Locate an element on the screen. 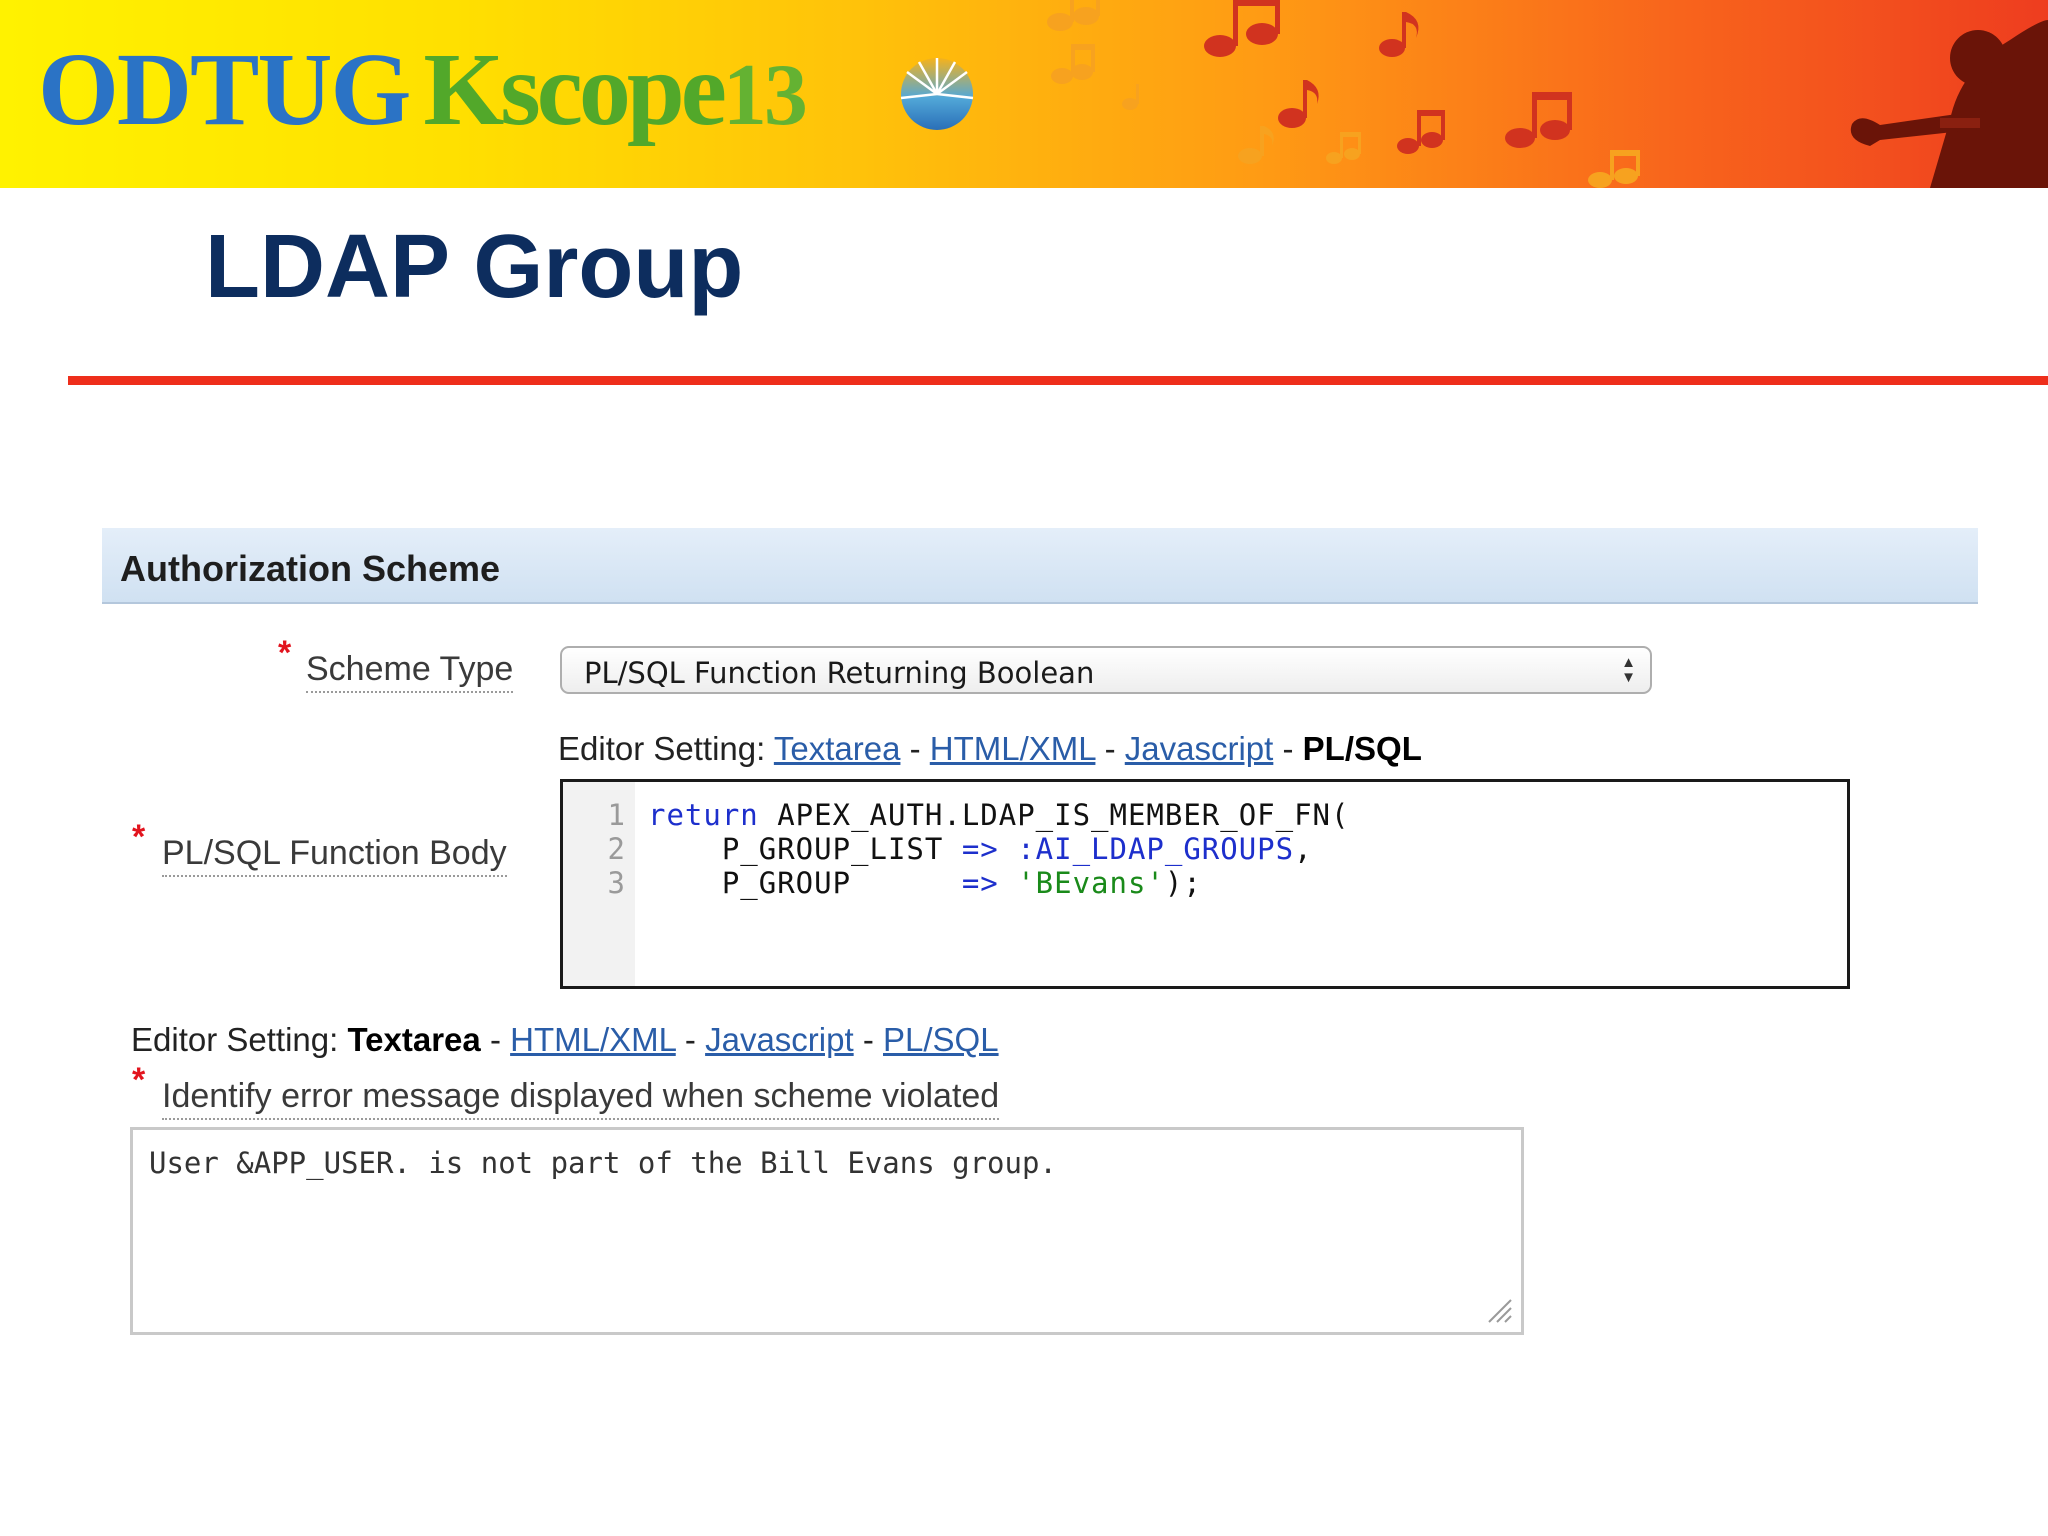 Image resolution: width=2048 pixels, height=1536 pixels. scheme-type-label: Scheme Type is located at coordinates (410, 671).